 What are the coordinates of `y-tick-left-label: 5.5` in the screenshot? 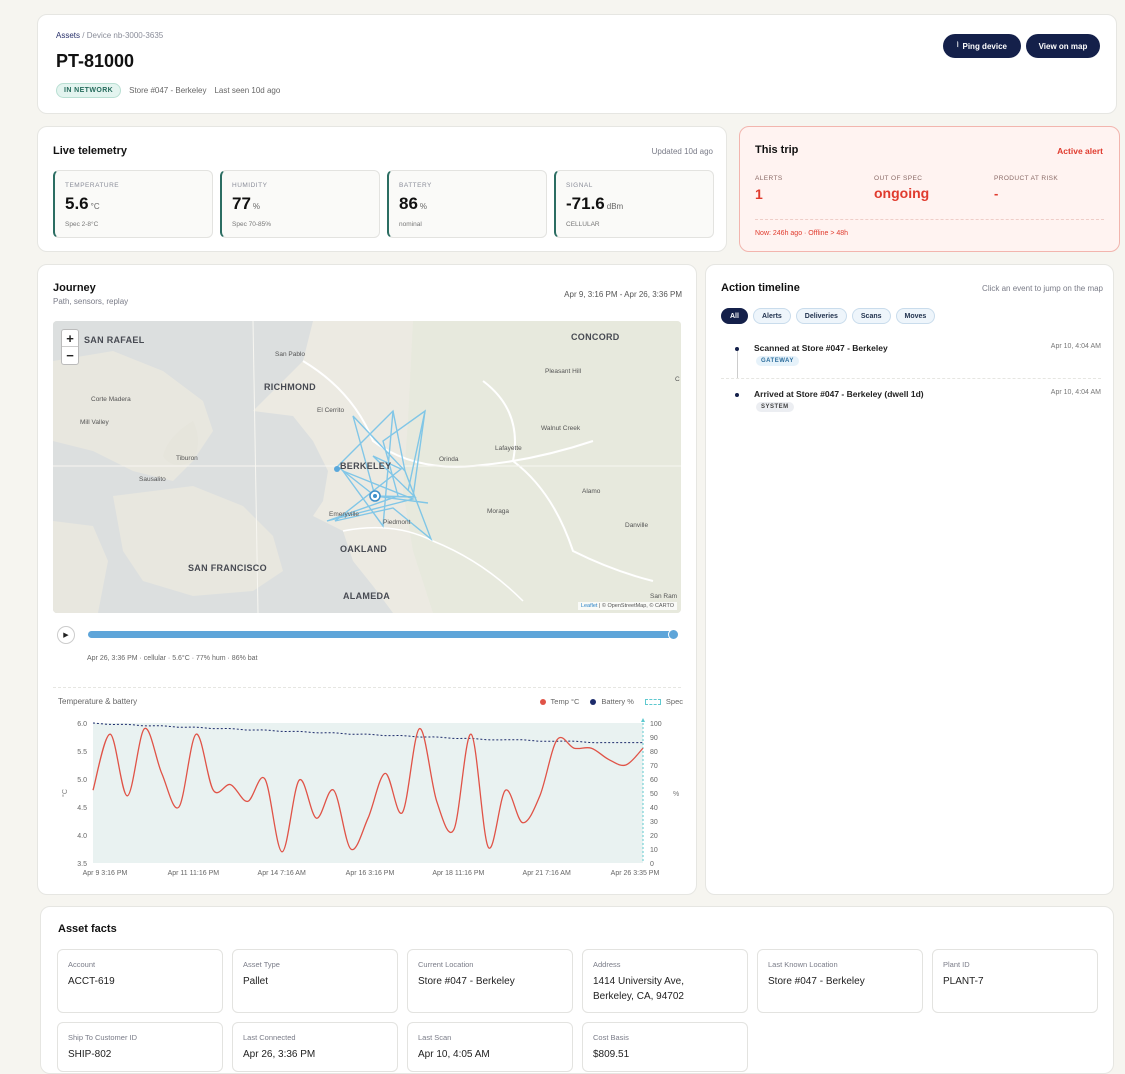 It's located at (82, 752).